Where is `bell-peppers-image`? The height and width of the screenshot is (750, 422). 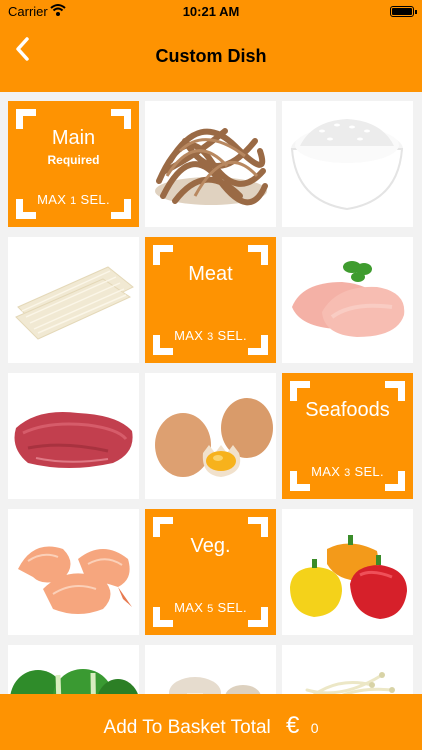 bell-peppers-image is located at coordinates (347, 572).